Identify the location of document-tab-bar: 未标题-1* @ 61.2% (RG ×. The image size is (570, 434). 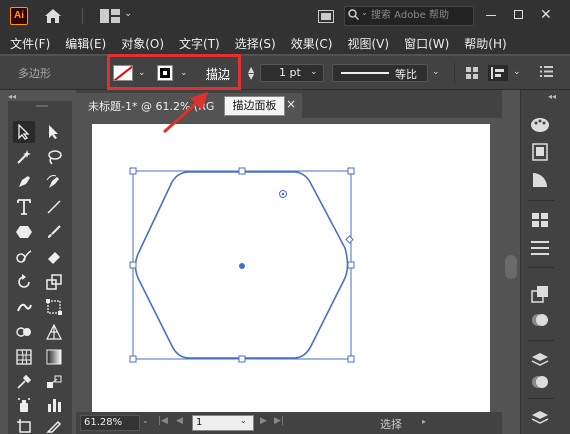
(289, 104).